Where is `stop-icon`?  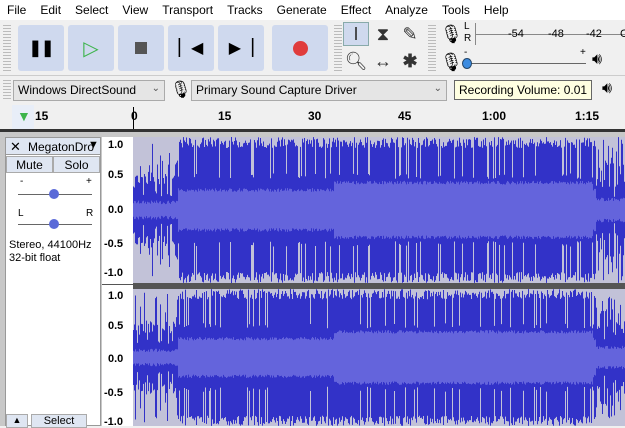 stop-icon is located at coordinates (141, 48).